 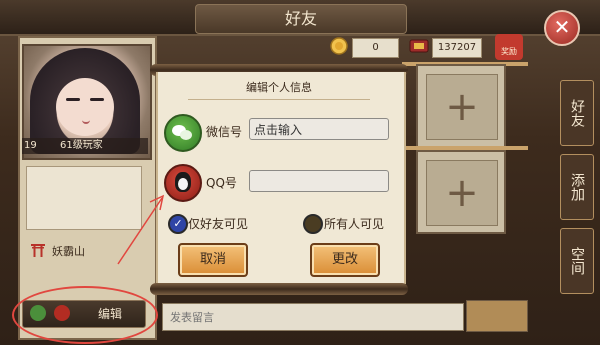 What do you see at coordinates (183, 183) in the screenshot?
I see `qq-icon` at bounding box center [183, 183].